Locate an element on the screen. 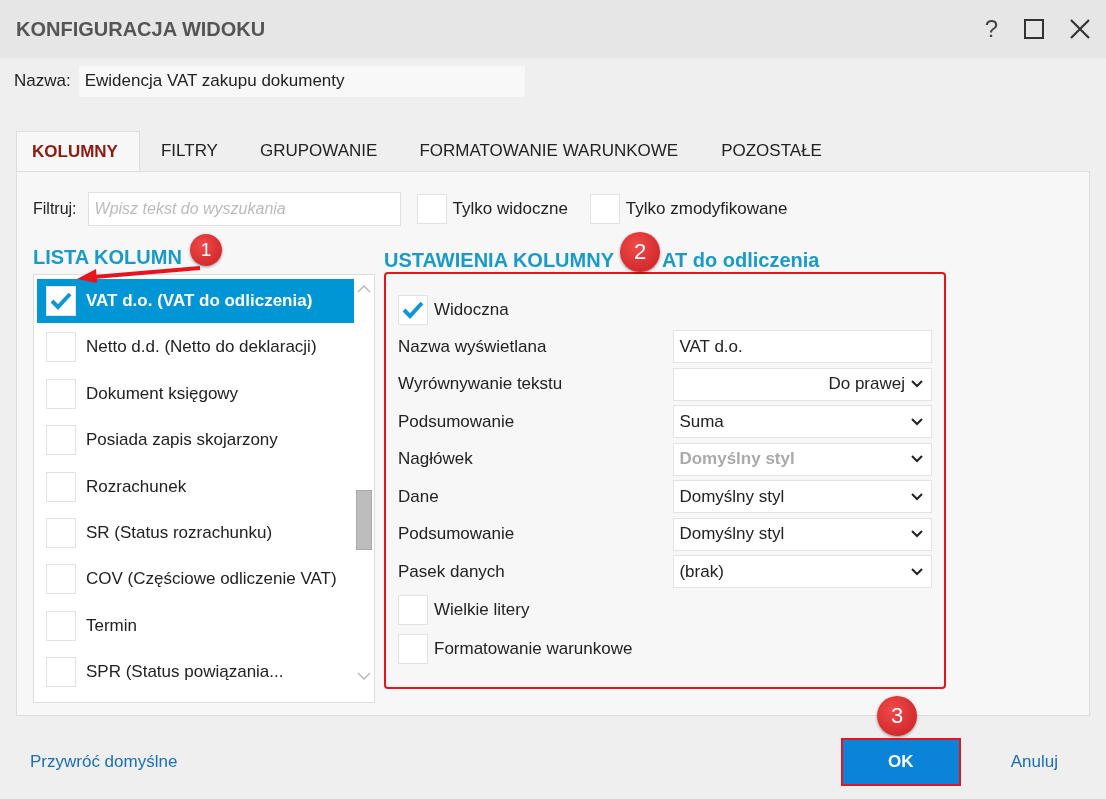 The width and height of the screenshot is (1106, 799). tab: FORMATOWANIE WARUNKOWE is located at coordinates (549, 151).